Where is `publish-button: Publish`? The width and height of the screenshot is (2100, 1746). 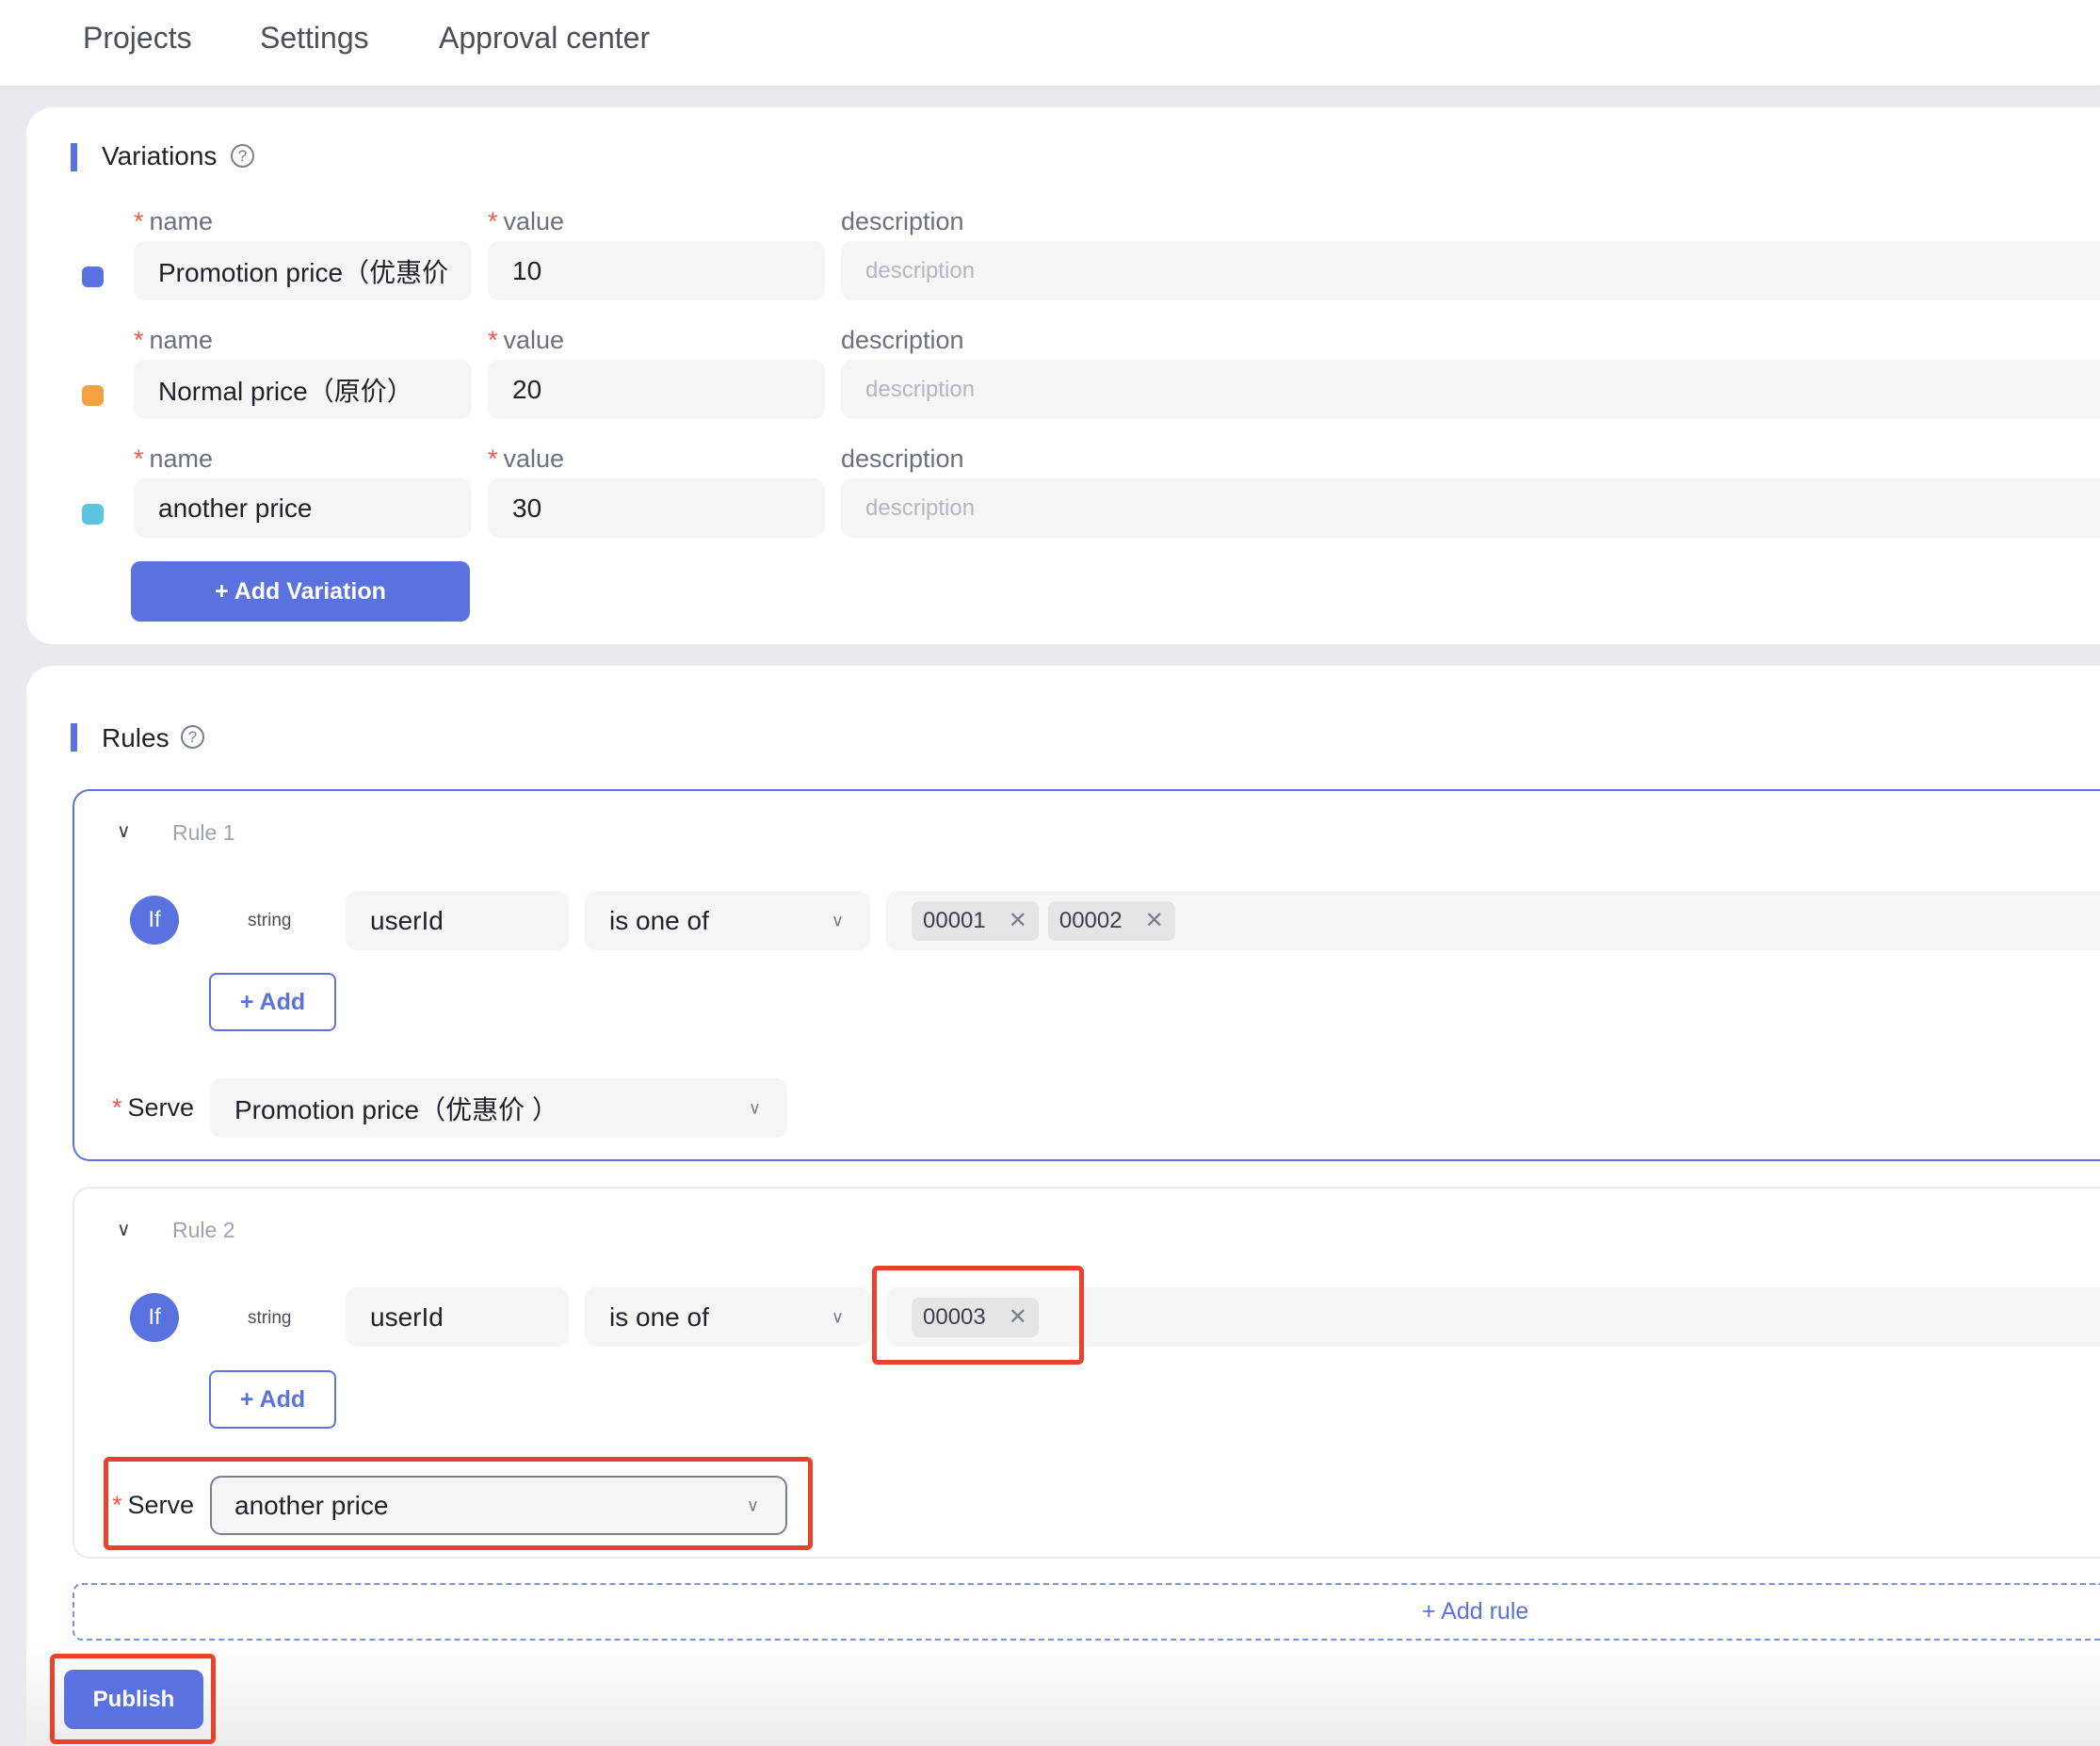 publish-button: Publish is located at coordinates (133, 1699).